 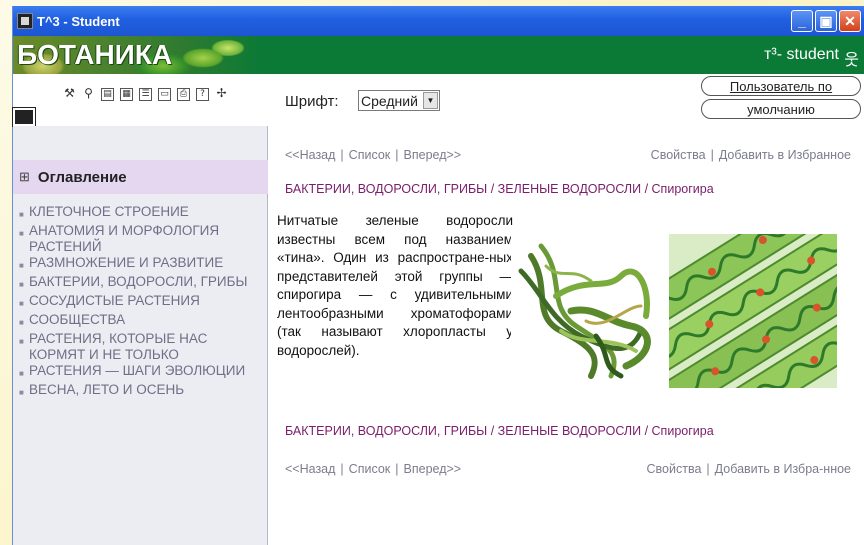 I want to click on font-label: Шрифт:, so click(x=312, y=101).